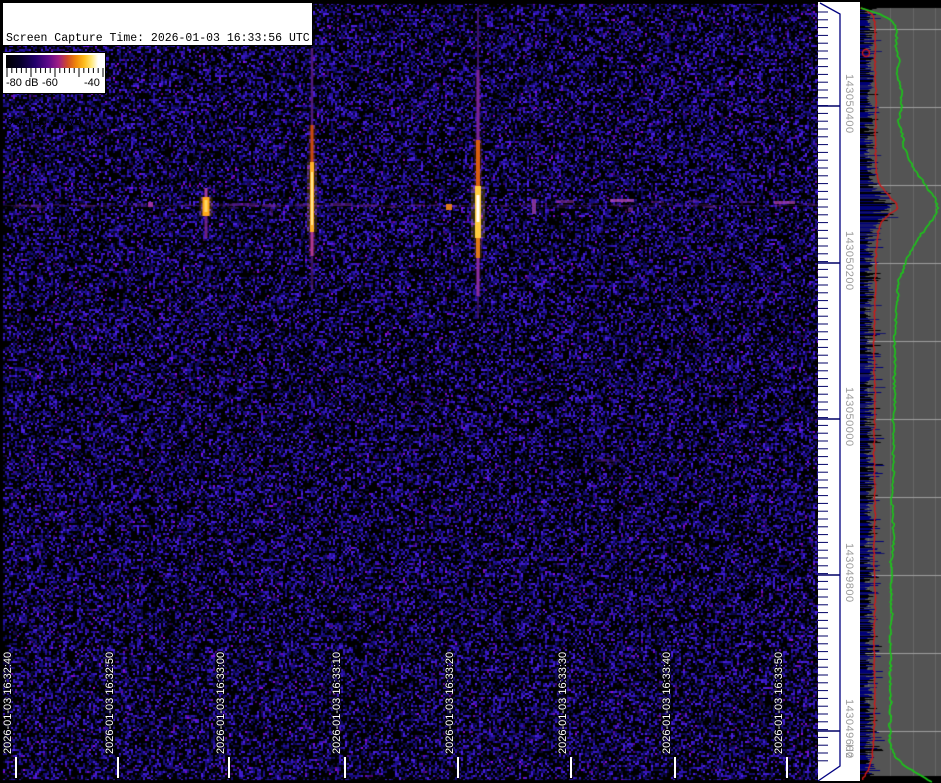 Image resolution: width=941 pixels, height=783 pixels. Describe the element at coordinates (849, 104) in the screenshot. I see `frequency-axis-label: 143050400` at that location.